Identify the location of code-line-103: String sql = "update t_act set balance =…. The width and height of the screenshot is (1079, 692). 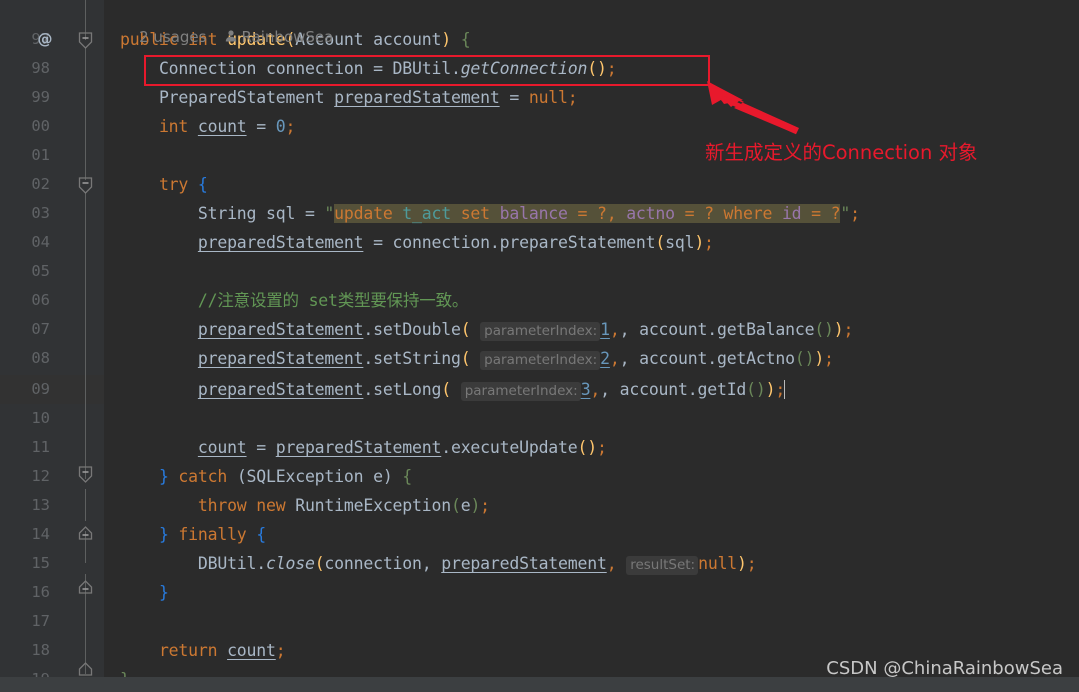
(482, 213).